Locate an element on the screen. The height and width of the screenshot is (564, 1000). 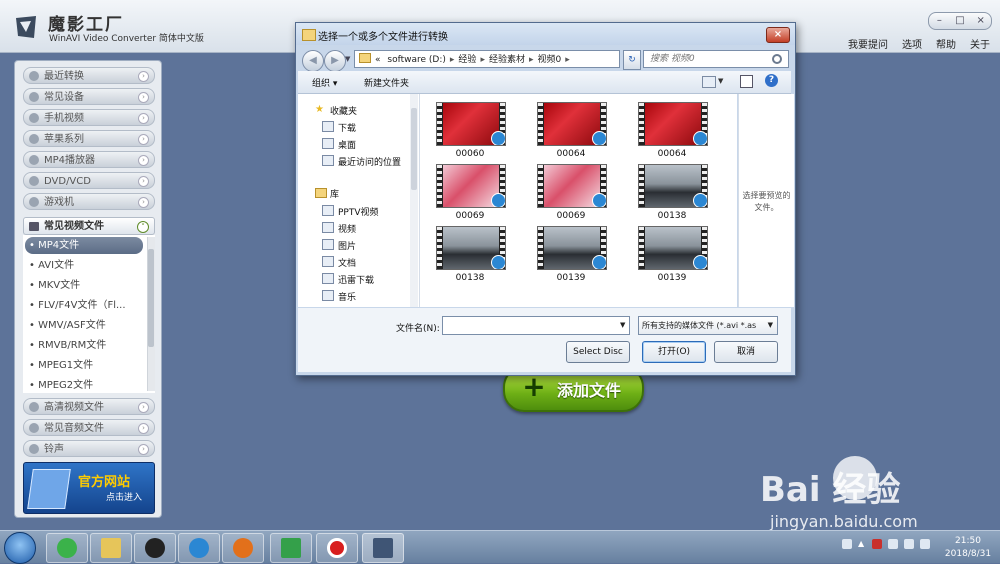
breadcrumb-jingyan: 经验 is located at coordinates (467, 60).